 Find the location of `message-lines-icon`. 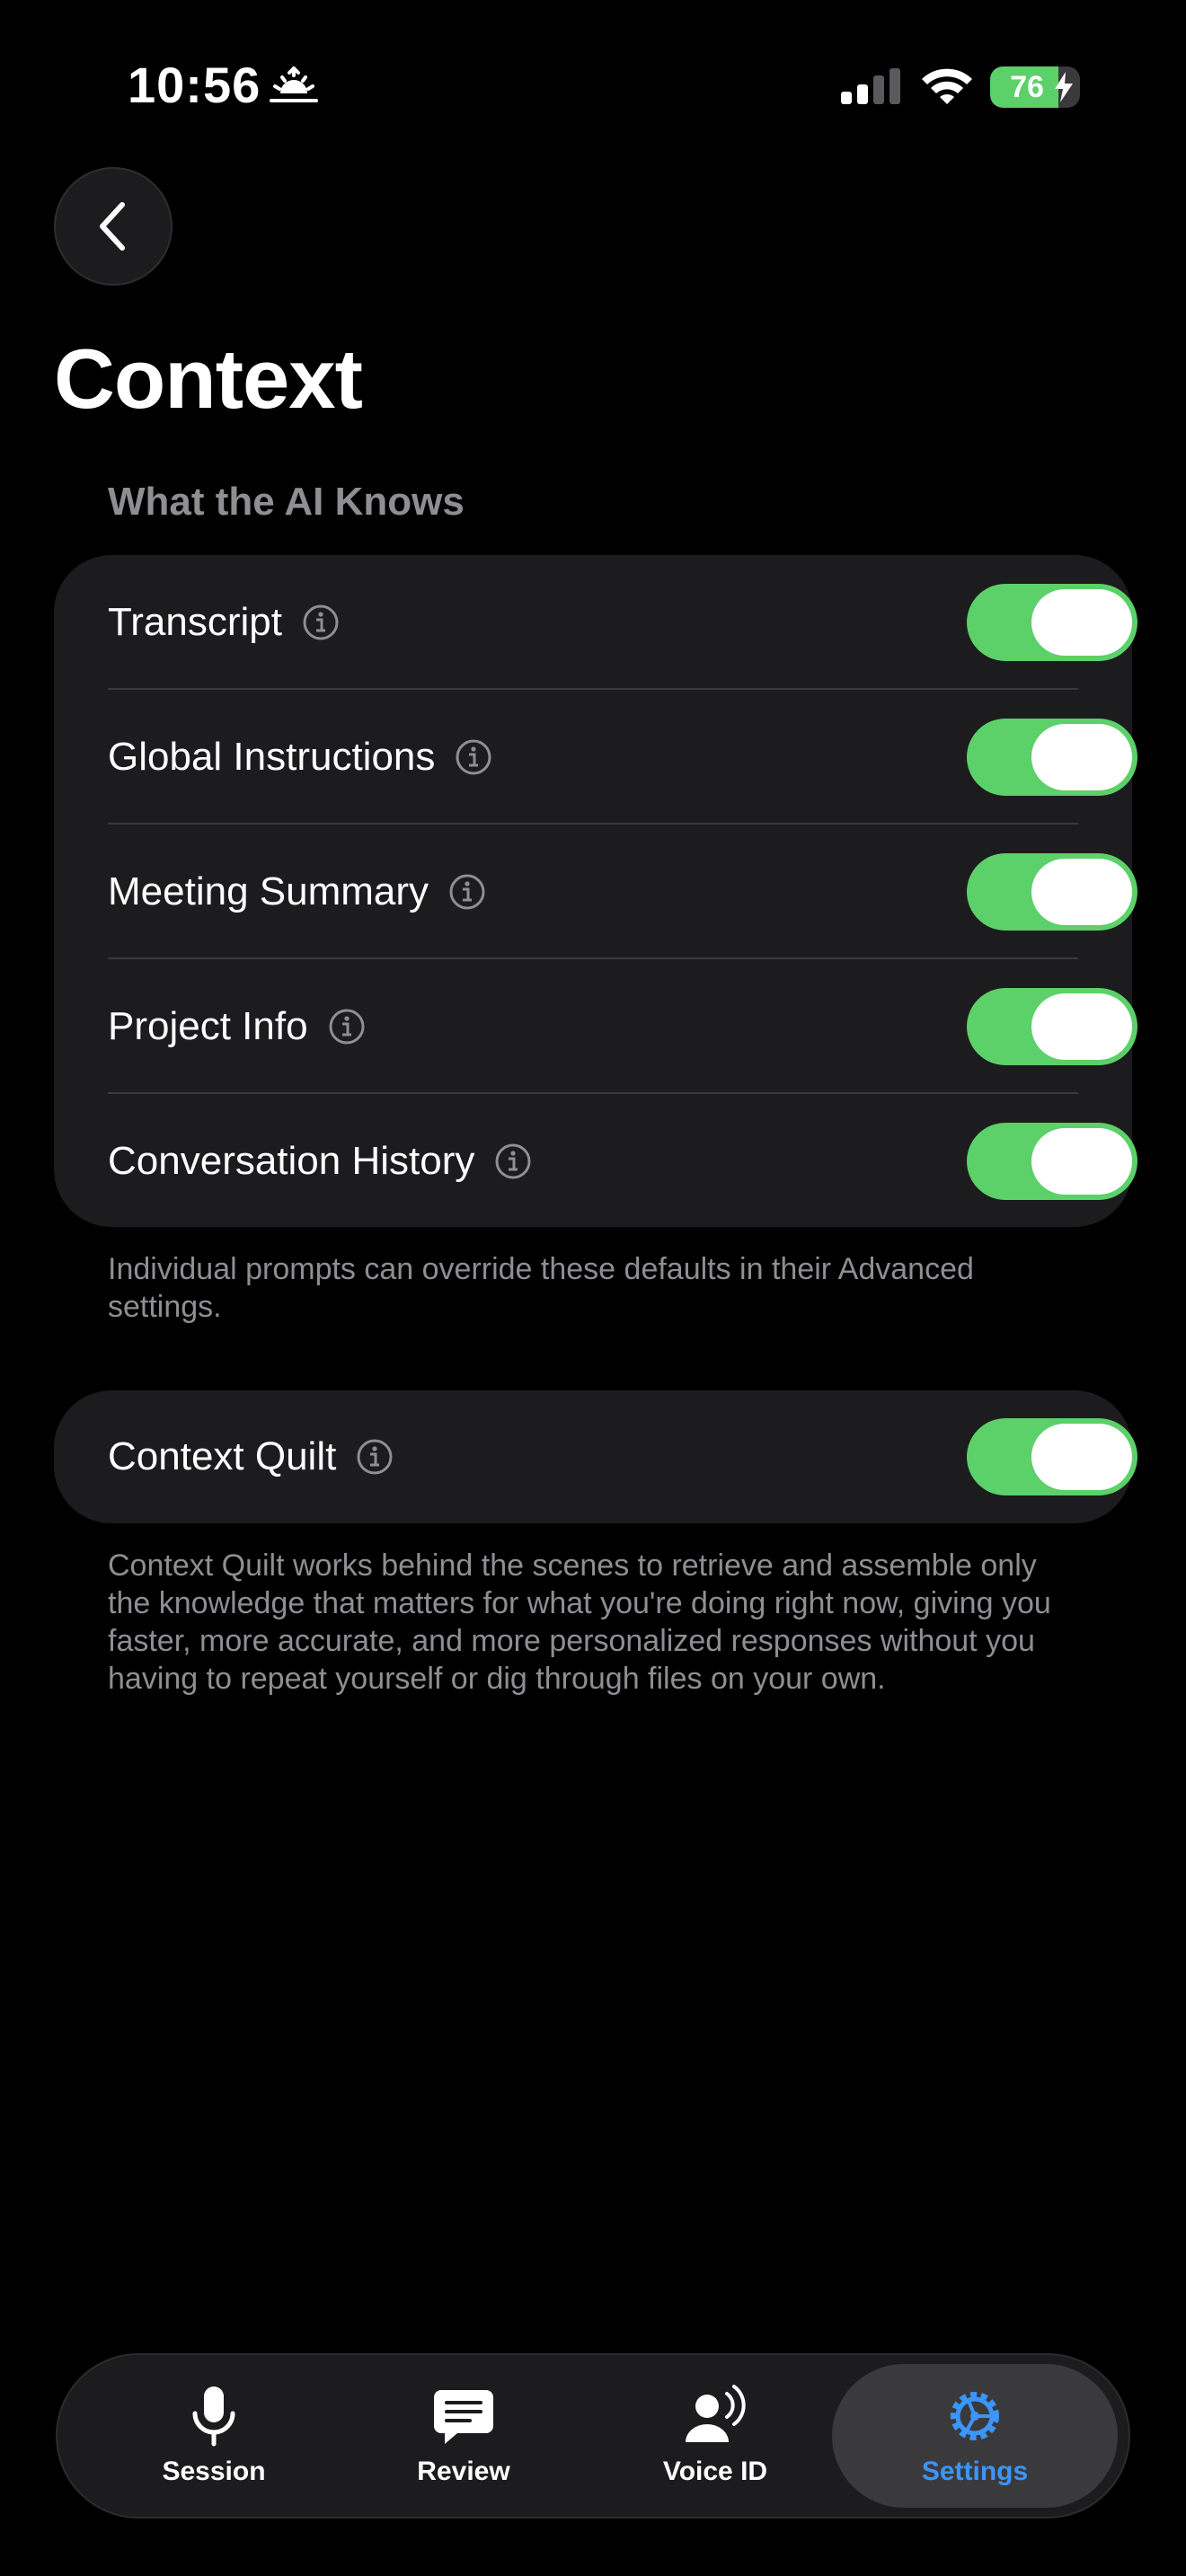

message-lines-icon is located at coordinates (463, 2417).